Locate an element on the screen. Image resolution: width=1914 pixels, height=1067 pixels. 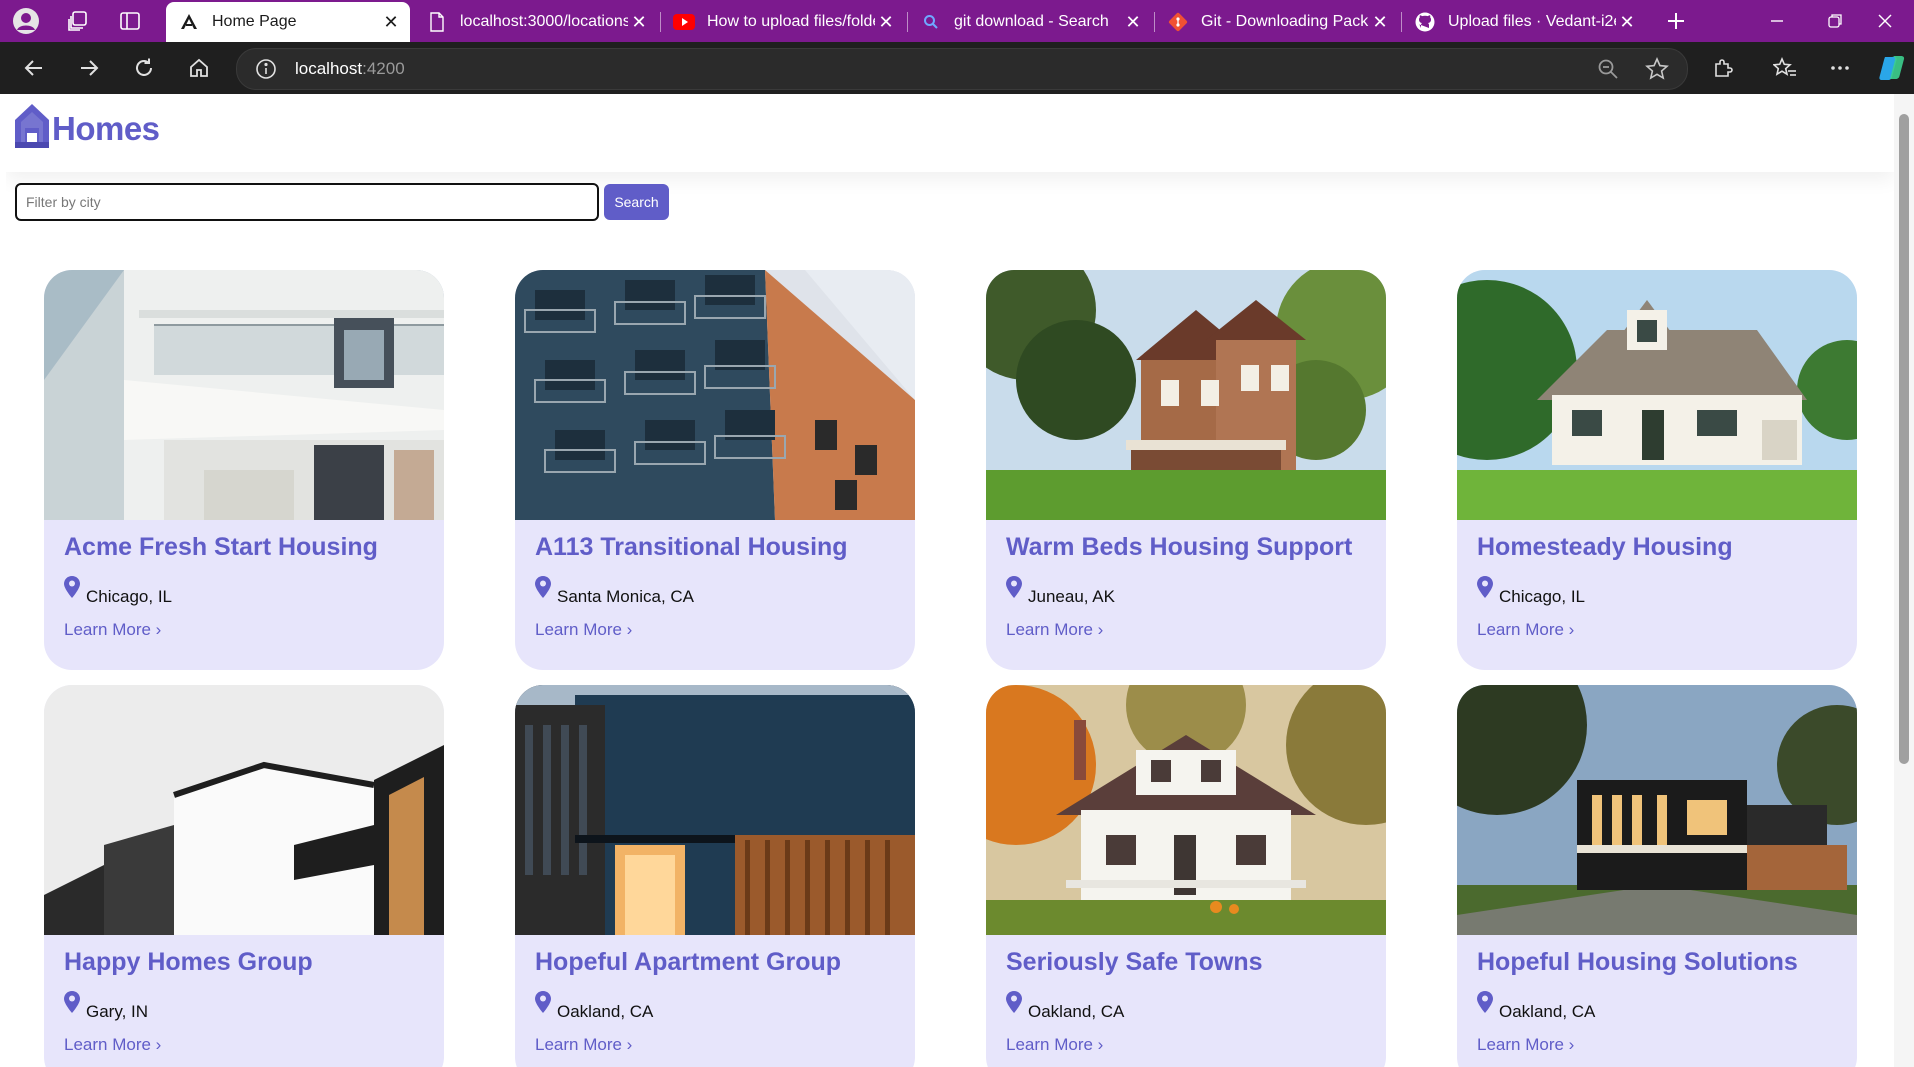
site-header: Homes is located at coordinates (950, 133).